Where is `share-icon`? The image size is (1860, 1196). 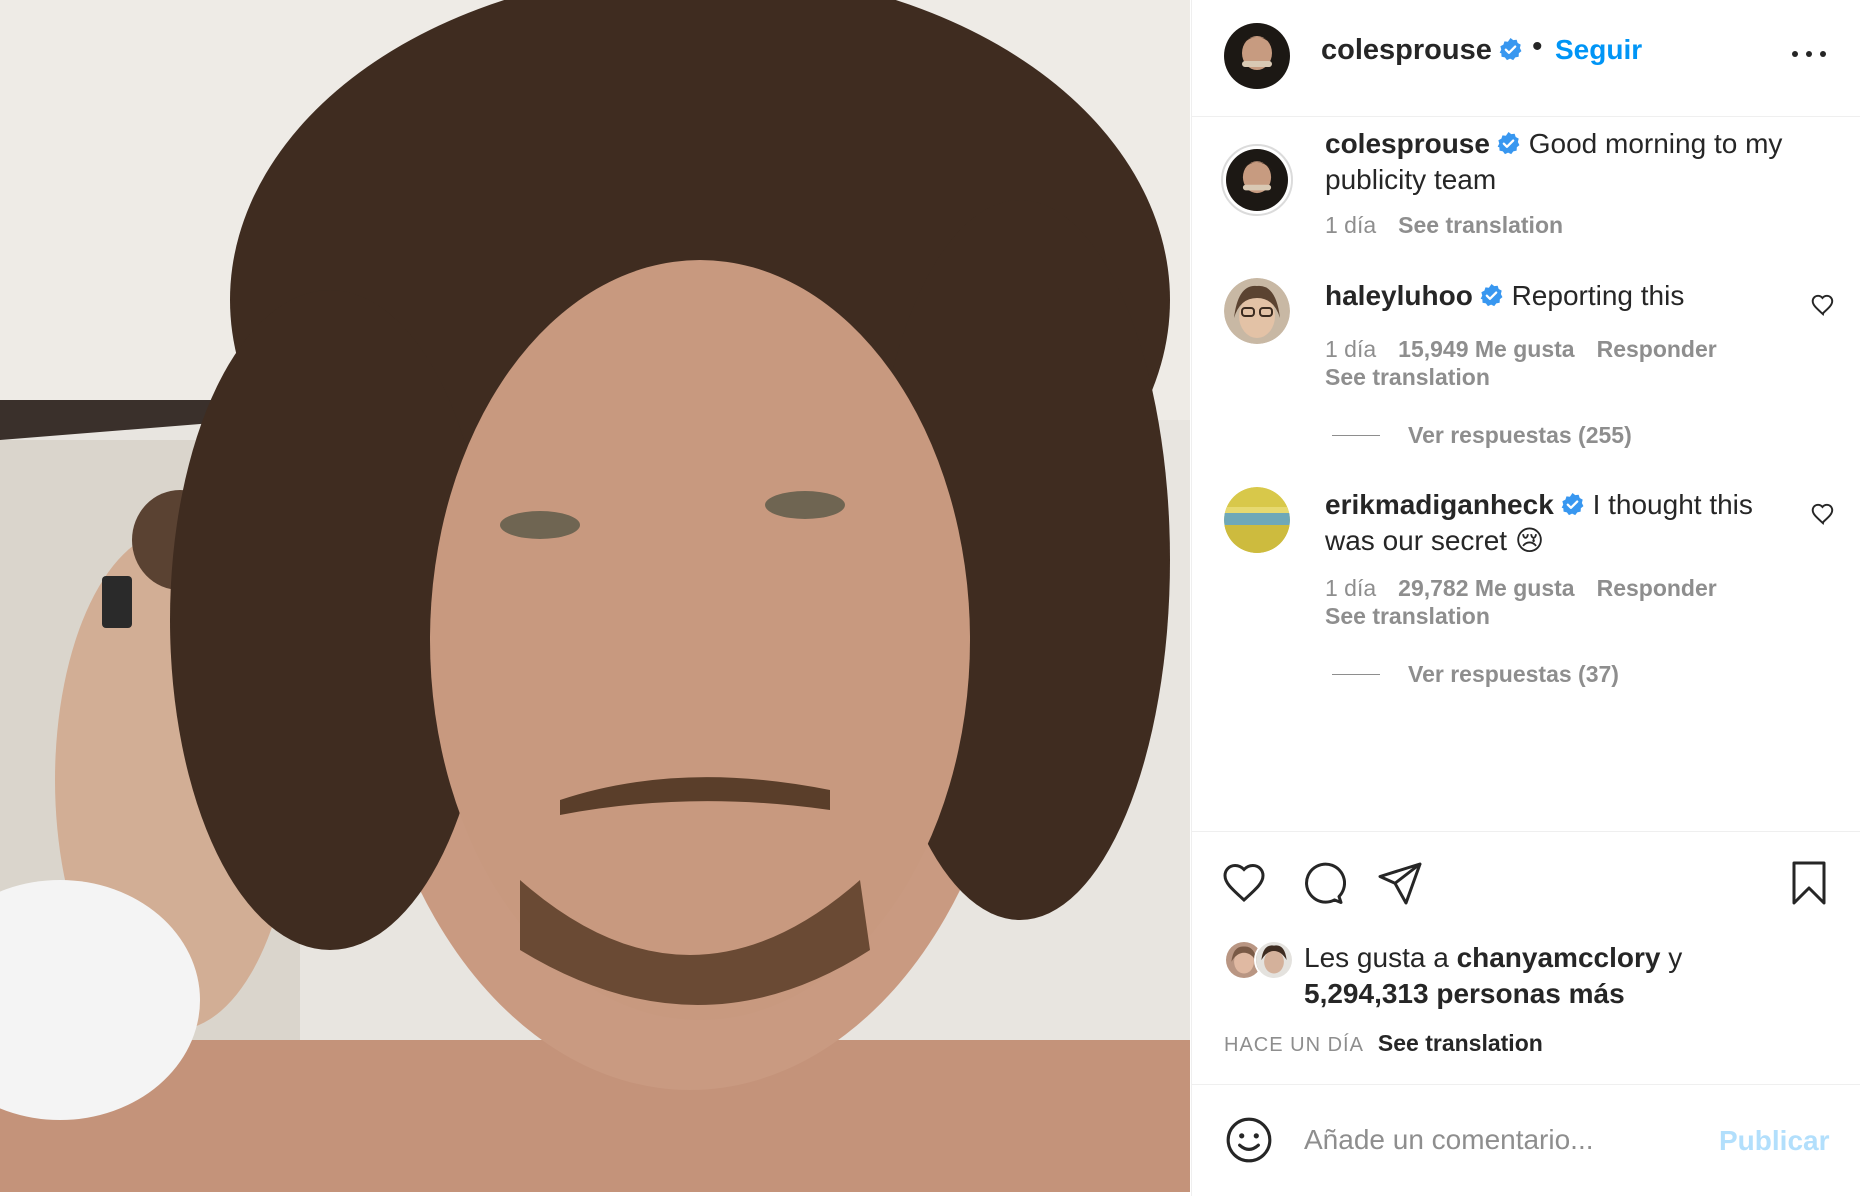
share-icon is located at coordinates (1400, 883).